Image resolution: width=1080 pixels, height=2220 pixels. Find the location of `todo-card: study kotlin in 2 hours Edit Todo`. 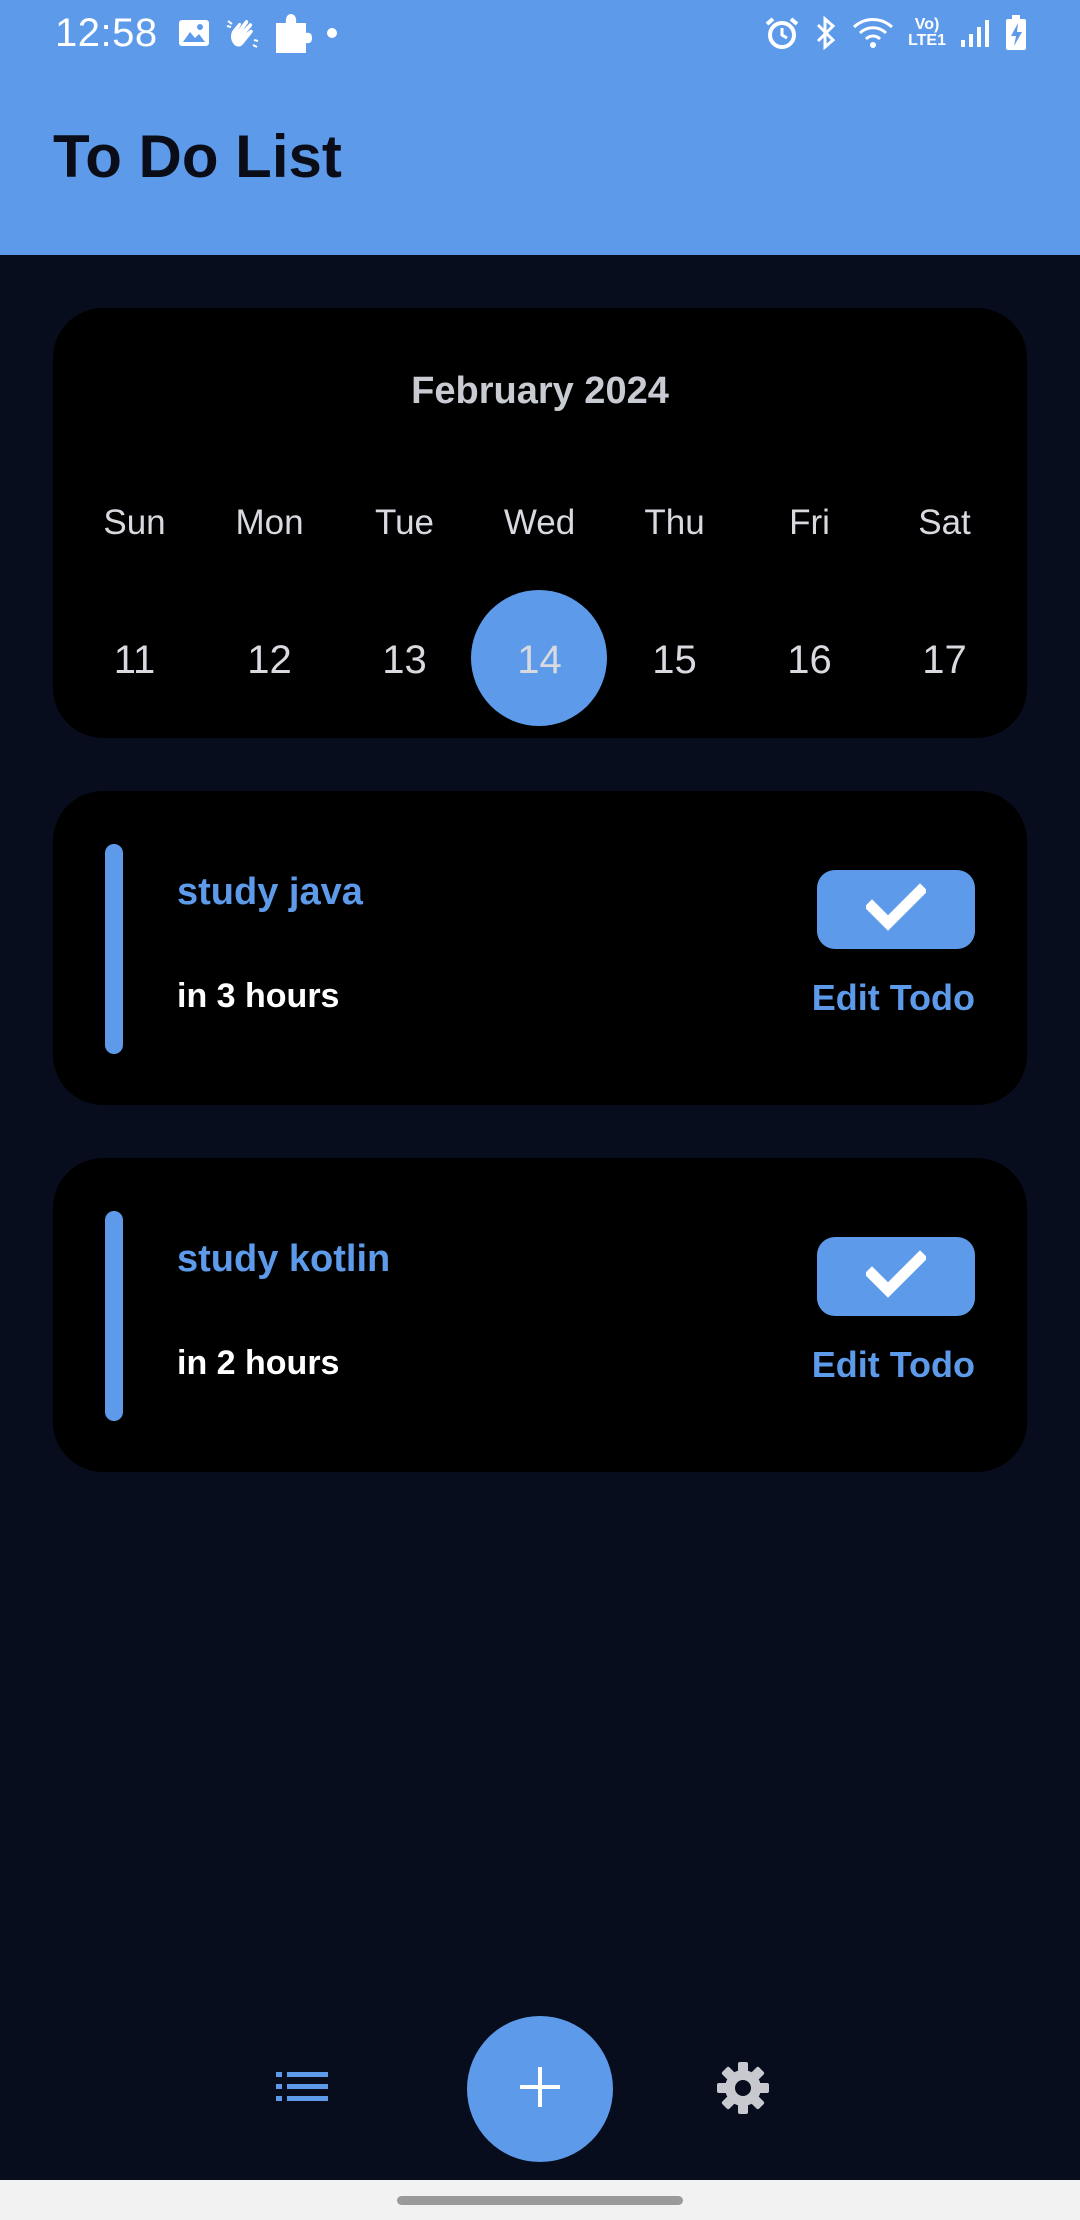

todo-card: study kotlin in 2 hours Edit Todo is located at coordinates (540, 1315).